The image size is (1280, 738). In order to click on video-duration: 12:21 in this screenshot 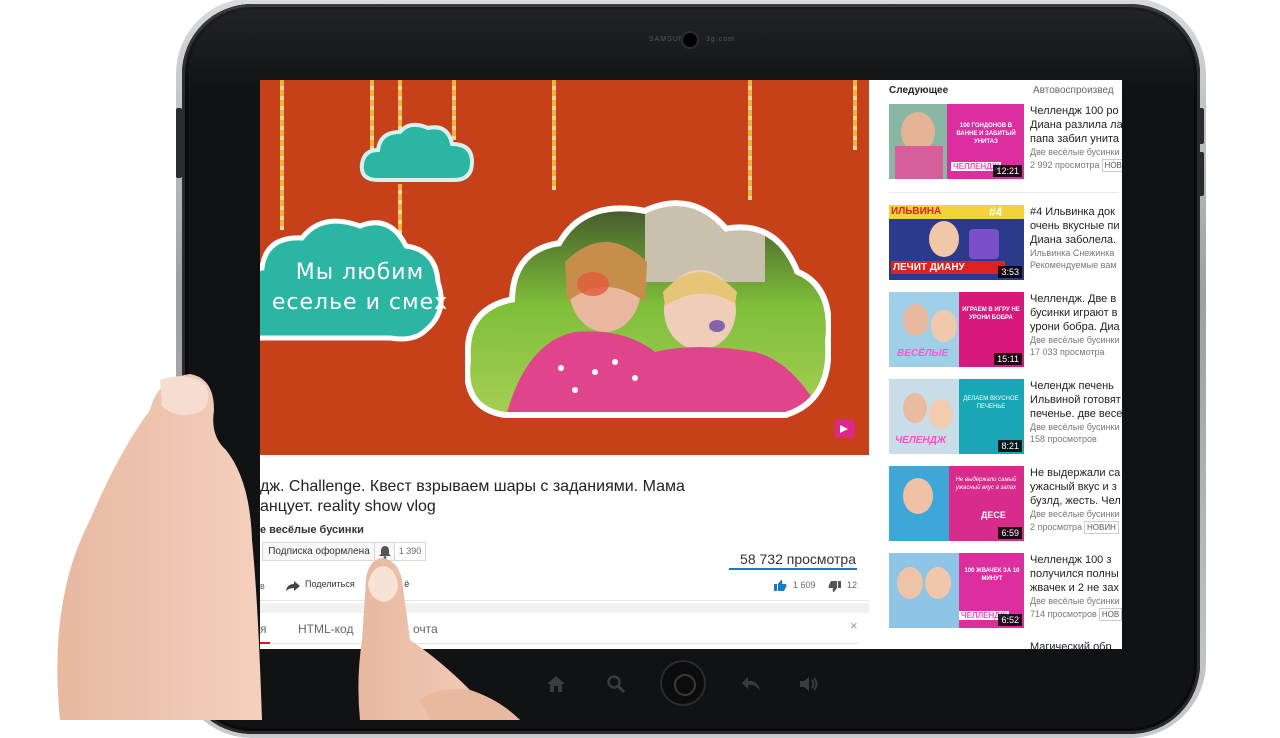, I will do `click(1007, 171)`.